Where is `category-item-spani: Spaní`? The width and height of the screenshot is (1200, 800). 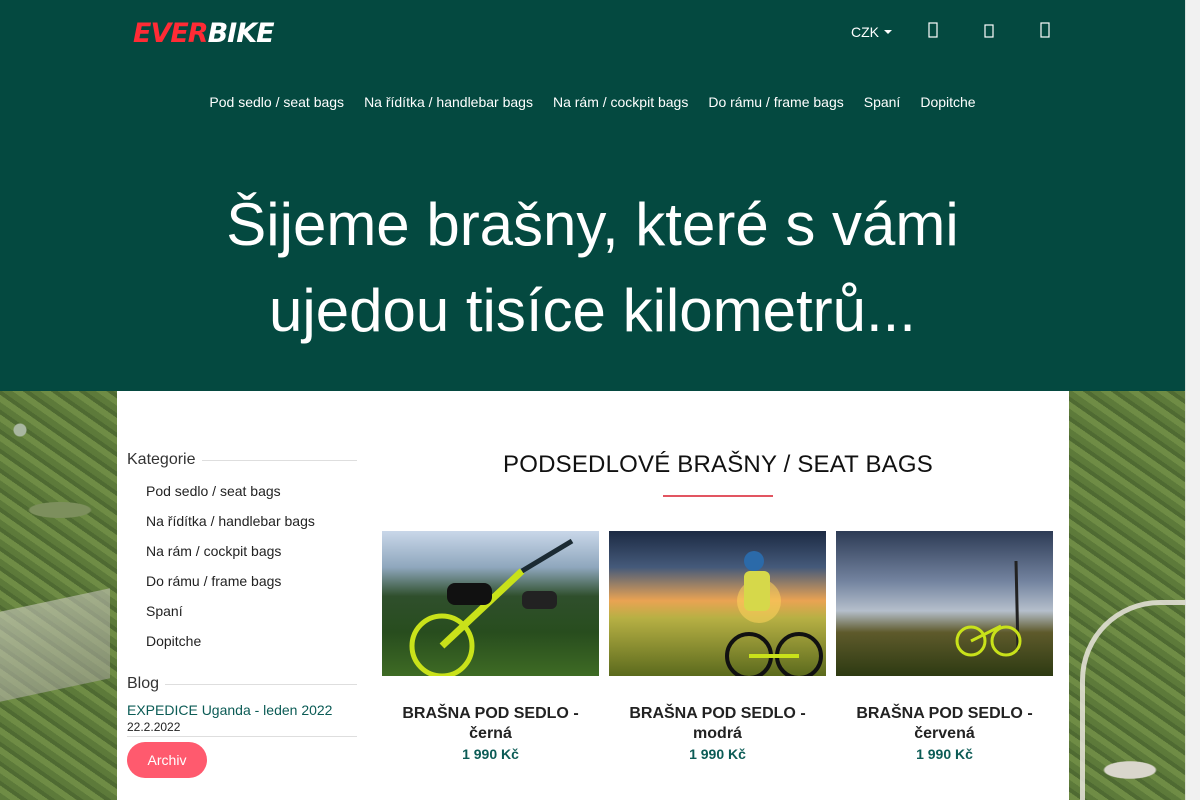 category-item-spani: Spaní is located at coordinates (242, 618).